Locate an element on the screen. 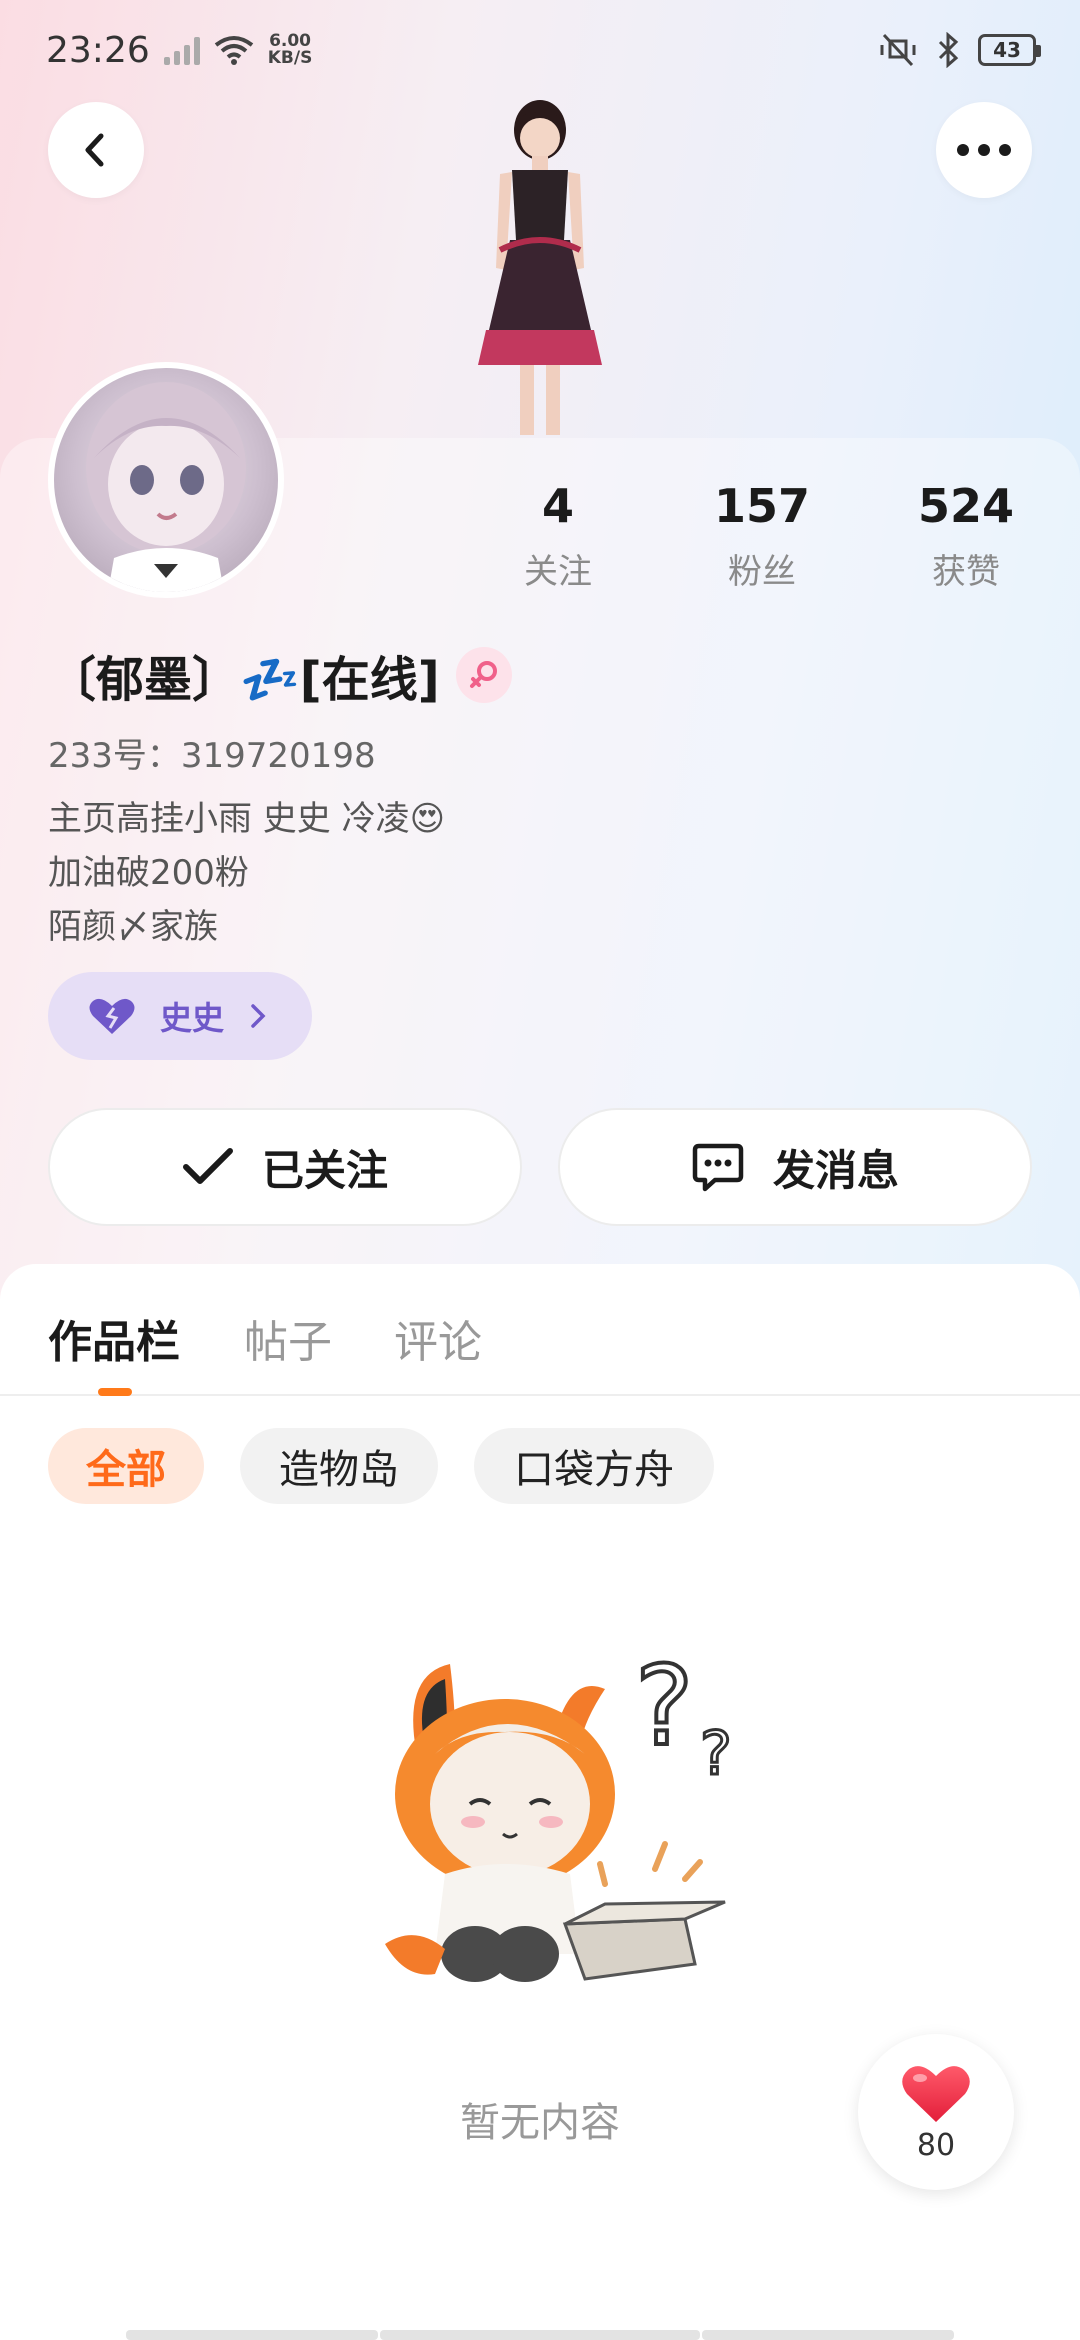 The image size is (1080, 2340). content-tabs: 作品栏 帖子 评论 is located at coordinates (540, 1330).